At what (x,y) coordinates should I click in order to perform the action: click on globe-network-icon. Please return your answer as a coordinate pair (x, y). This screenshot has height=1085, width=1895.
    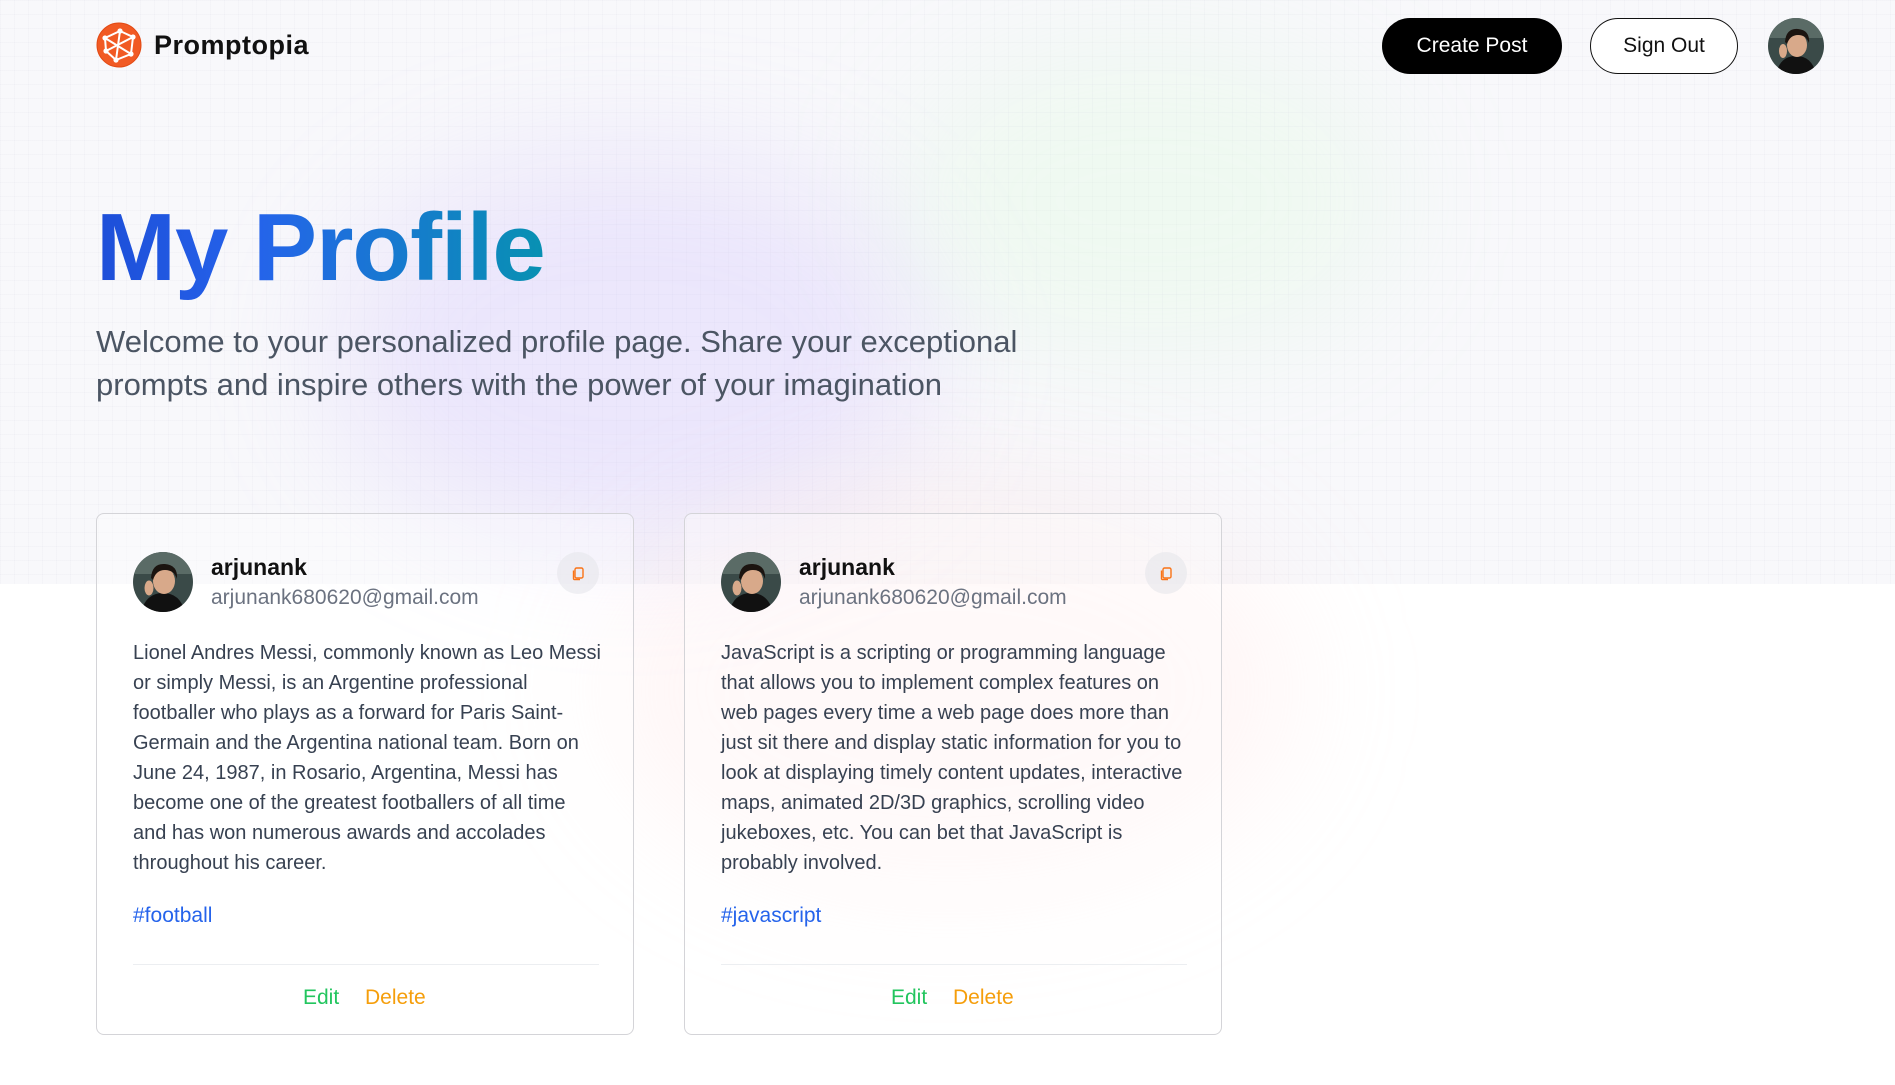
    Looking at the image, I should click on (119, 45).